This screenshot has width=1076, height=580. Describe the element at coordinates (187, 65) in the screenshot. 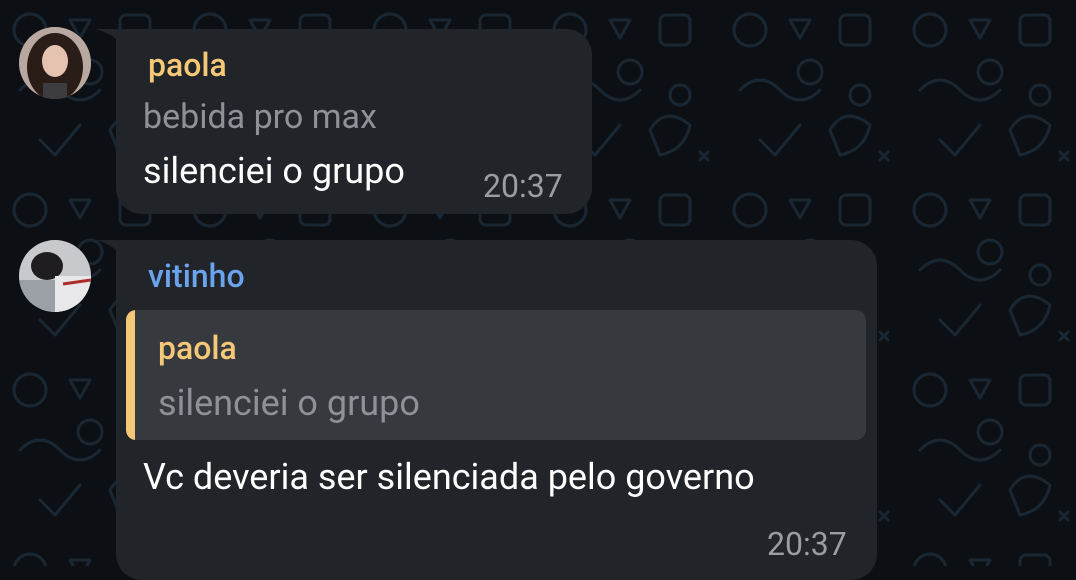

I see `sender-name: paola` at that location.